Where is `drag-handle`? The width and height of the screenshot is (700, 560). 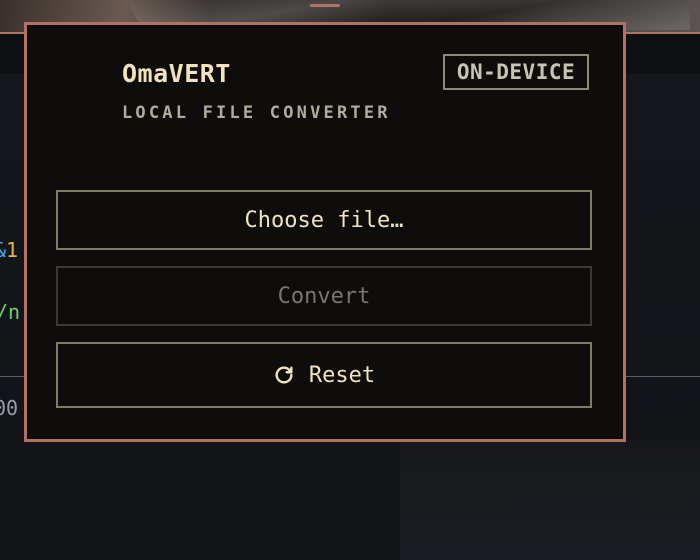 drag-handle is located at coordinates (325, 5).